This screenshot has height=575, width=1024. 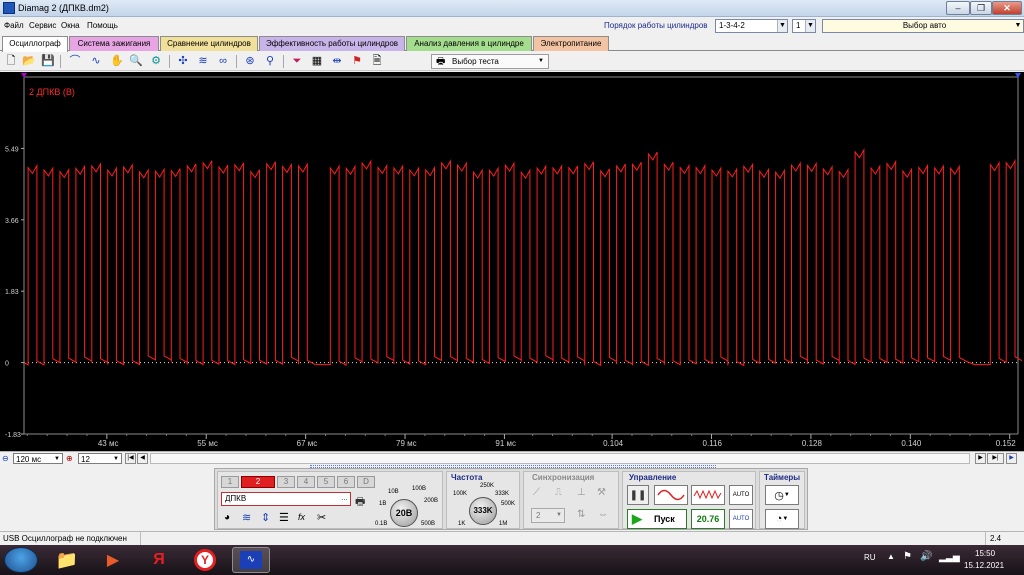 What do you see at coordinates (321, 517) in the screenshot?
I see `tools-icon: ✂` at bounding box center [321, 517].